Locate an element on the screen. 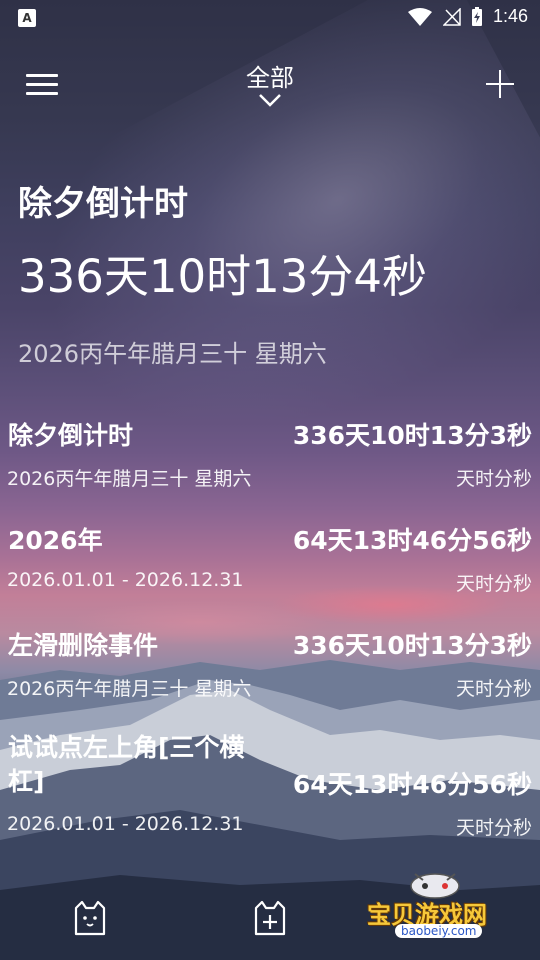 This screenshot has height=960, width=540. wifi-icon is located at coordinates (419, 16).